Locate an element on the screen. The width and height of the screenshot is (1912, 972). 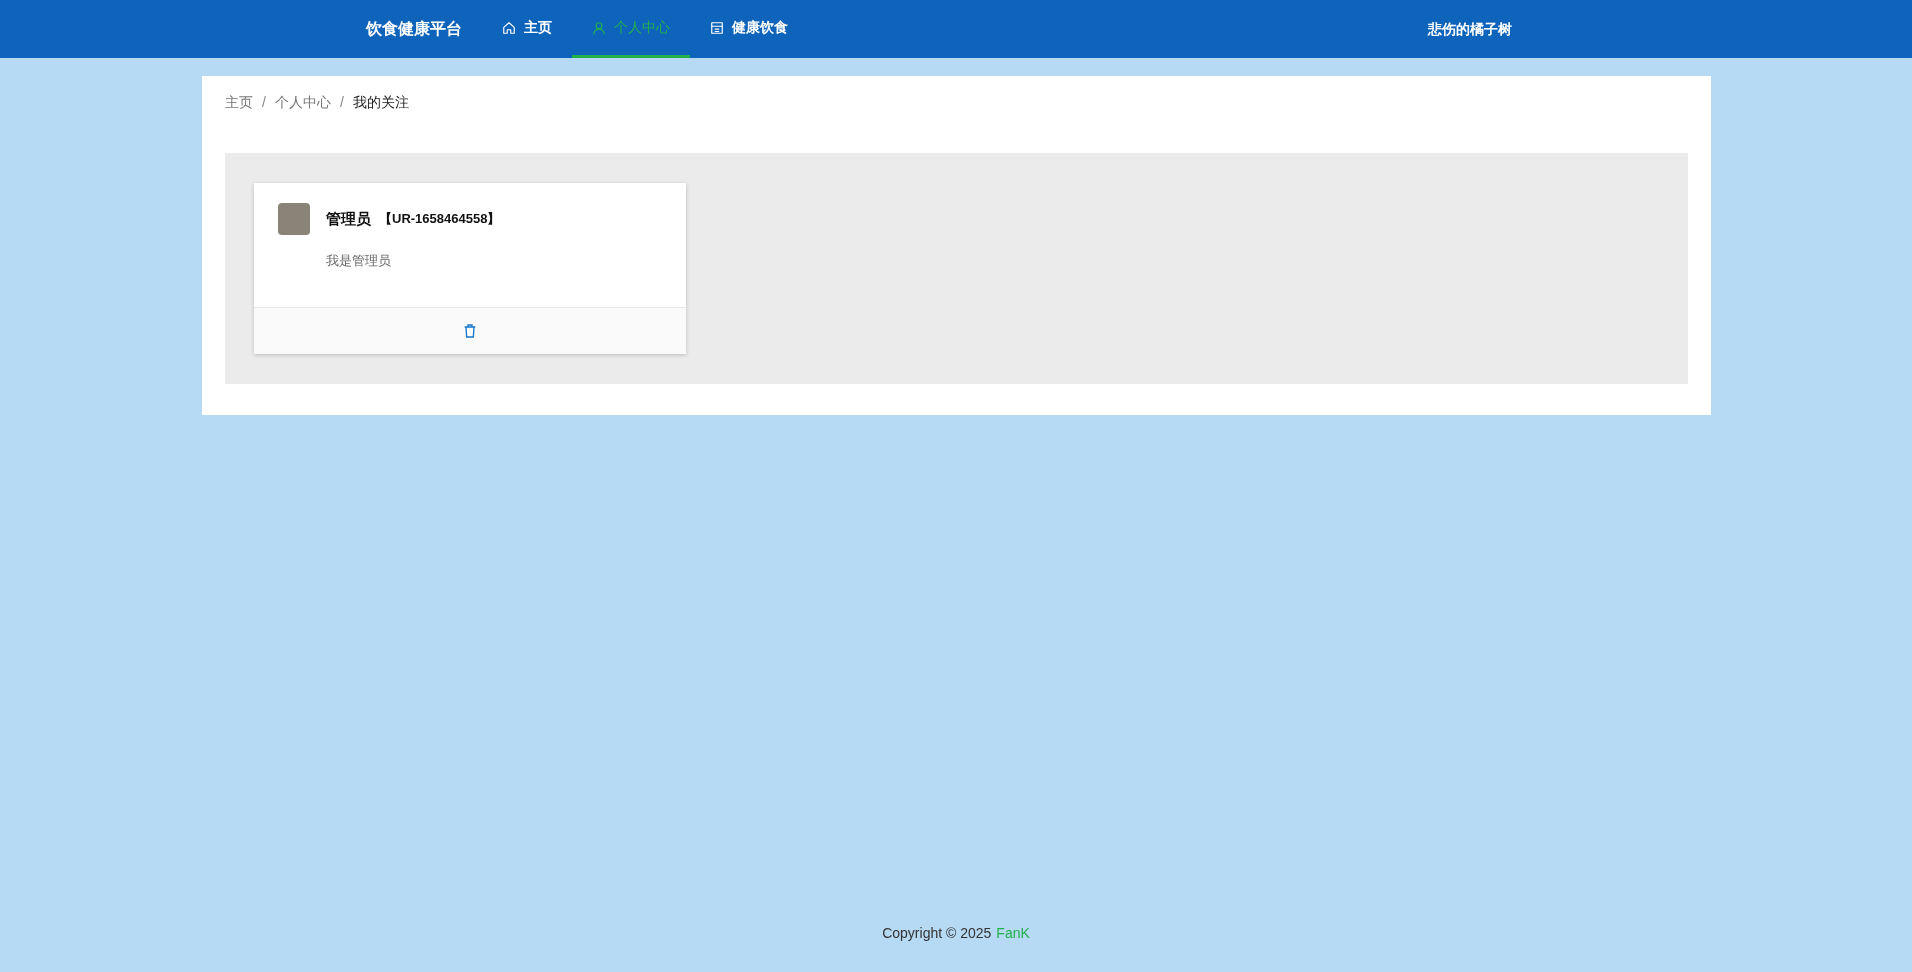
nav-tab: 主页 is located at coordinates (527, 29).